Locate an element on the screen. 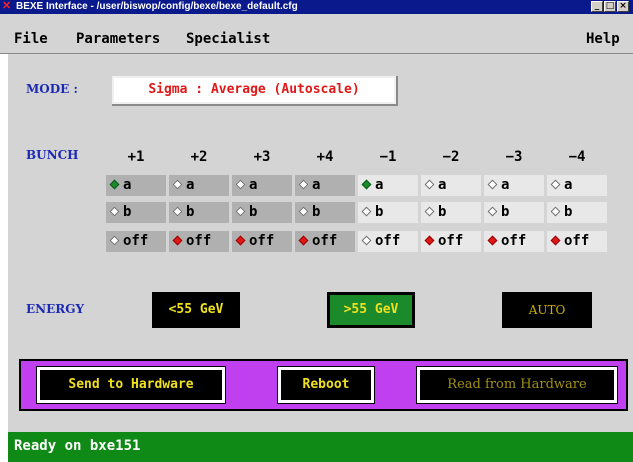 Image resolution: width=633 pixels, height=462 pixels. bunch-column-header: −3 is located at coordinates (514, 157).